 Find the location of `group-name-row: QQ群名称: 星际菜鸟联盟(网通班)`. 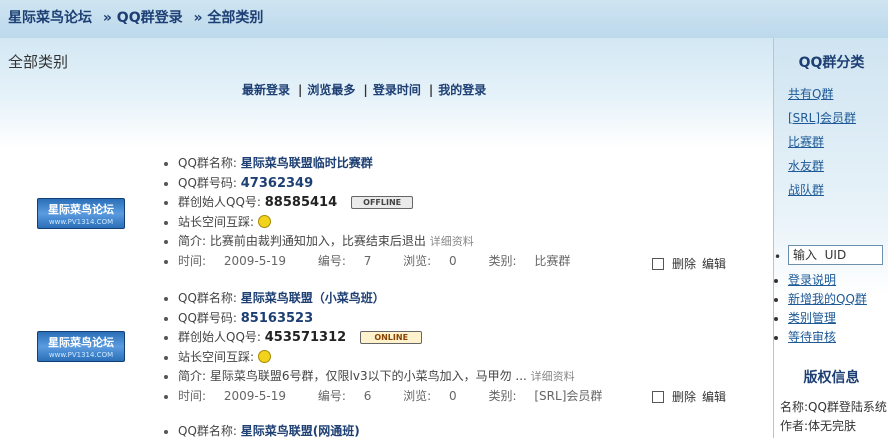

group-name-row: QQ群名称: 星际菜鸟联盟(网通班) is located at coordinates (269, 430).